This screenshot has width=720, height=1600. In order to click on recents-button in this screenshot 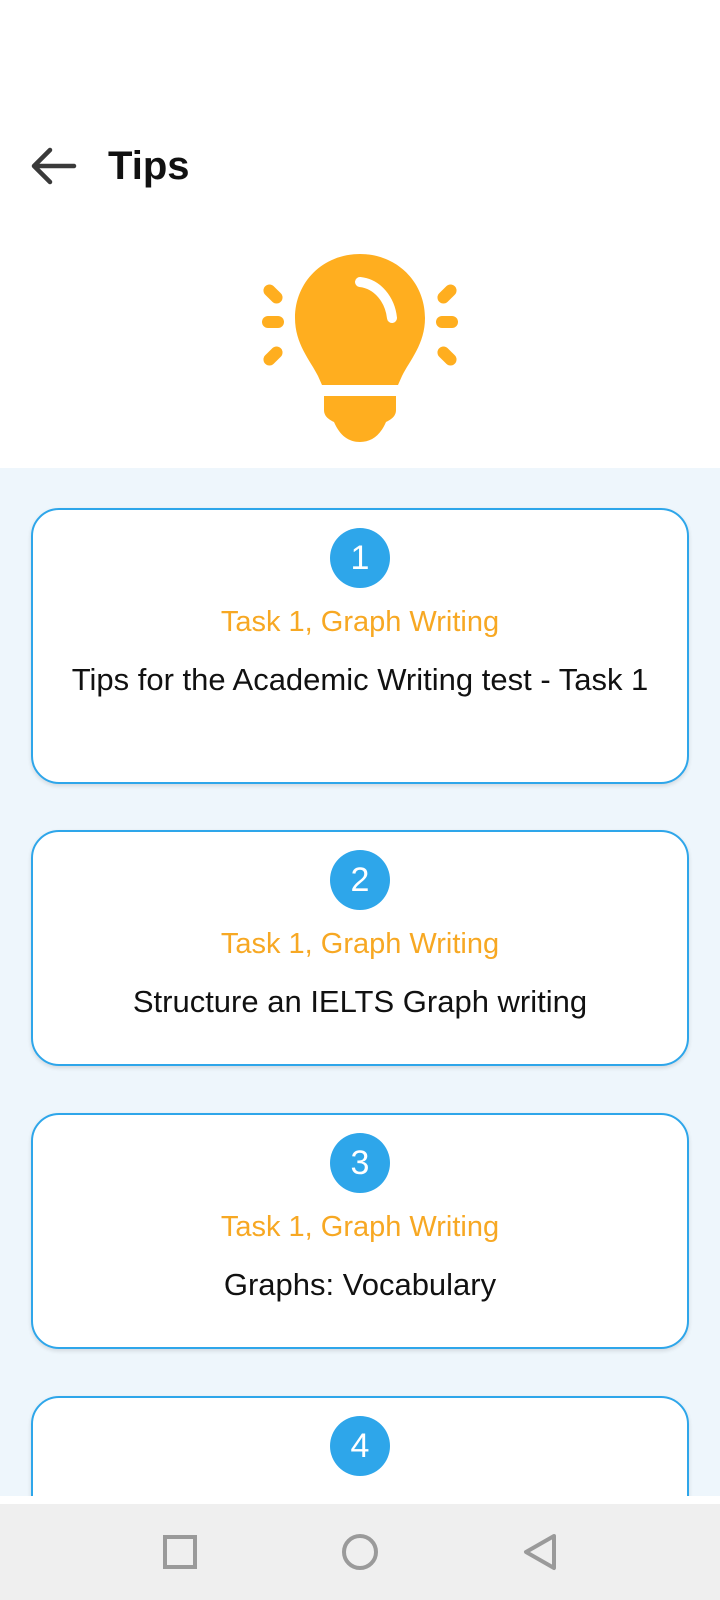, I will do `click(180, 1552)`.